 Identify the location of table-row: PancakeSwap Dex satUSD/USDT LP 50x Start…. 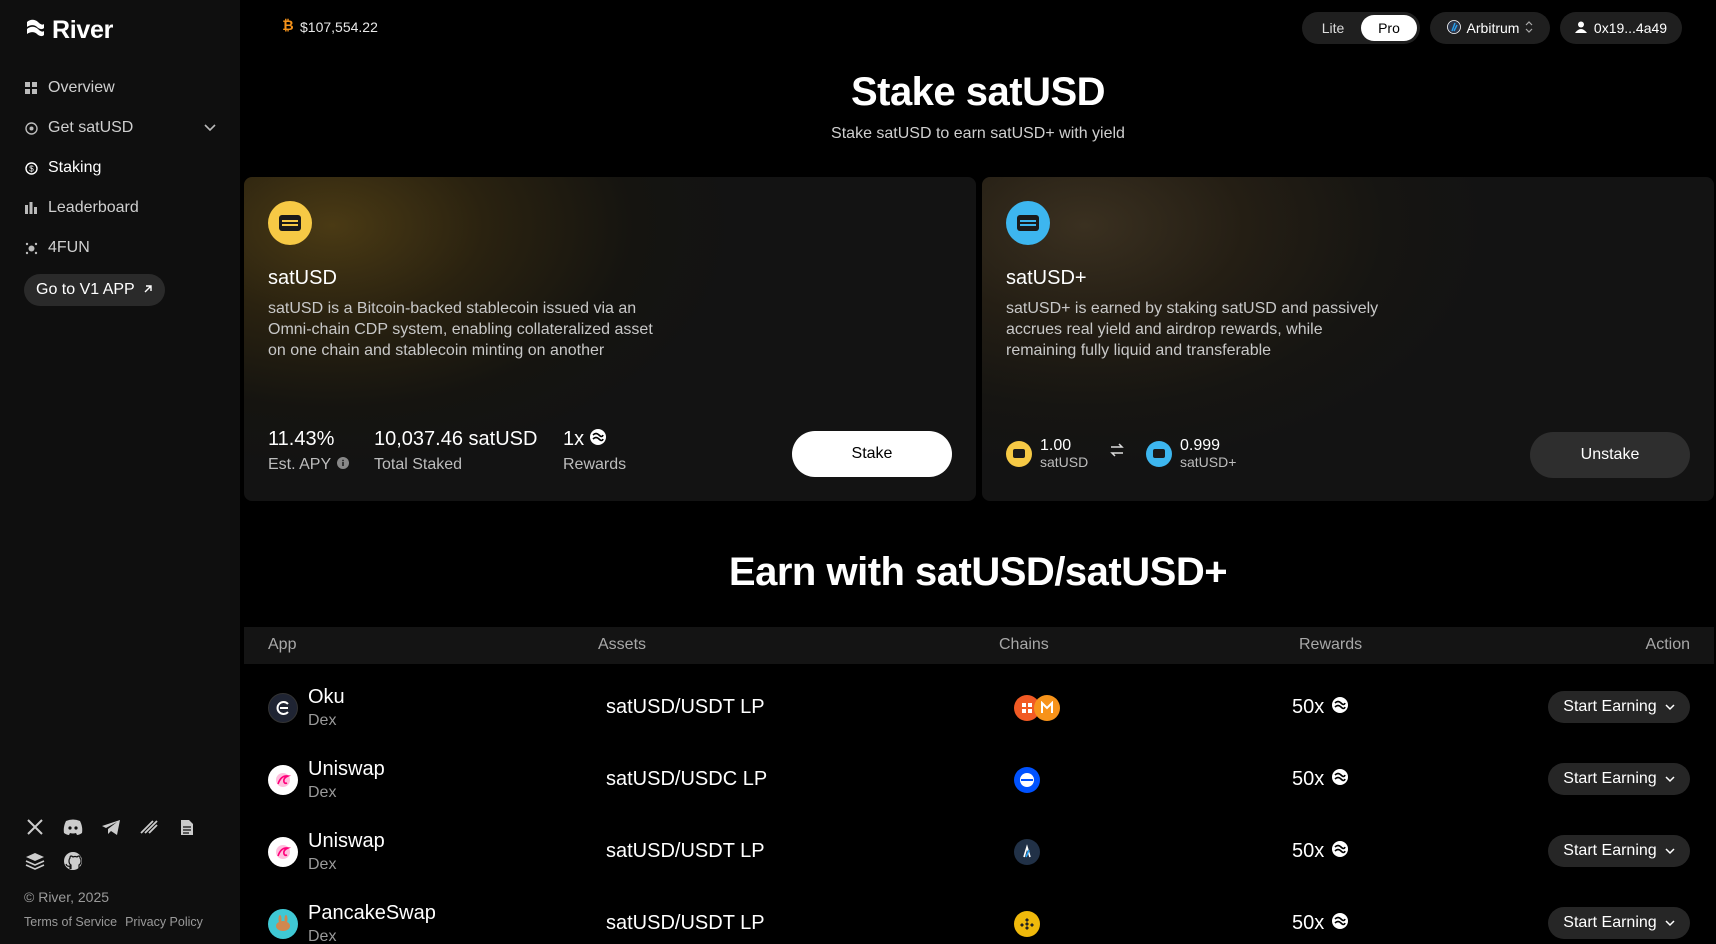
(979, 916).